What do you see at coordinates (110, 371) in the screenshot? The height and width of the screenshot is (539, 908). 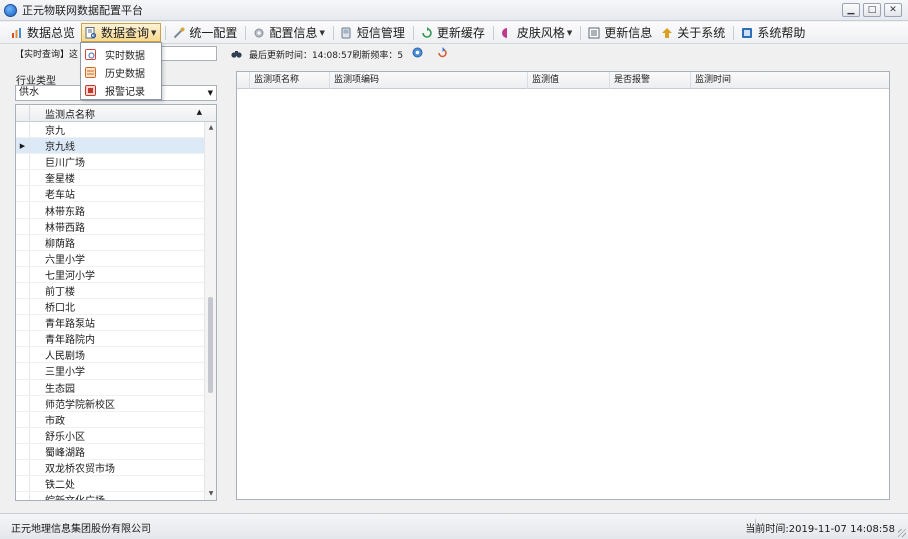 I see `list-item: 三里小学` at bounding box center [110, 371].